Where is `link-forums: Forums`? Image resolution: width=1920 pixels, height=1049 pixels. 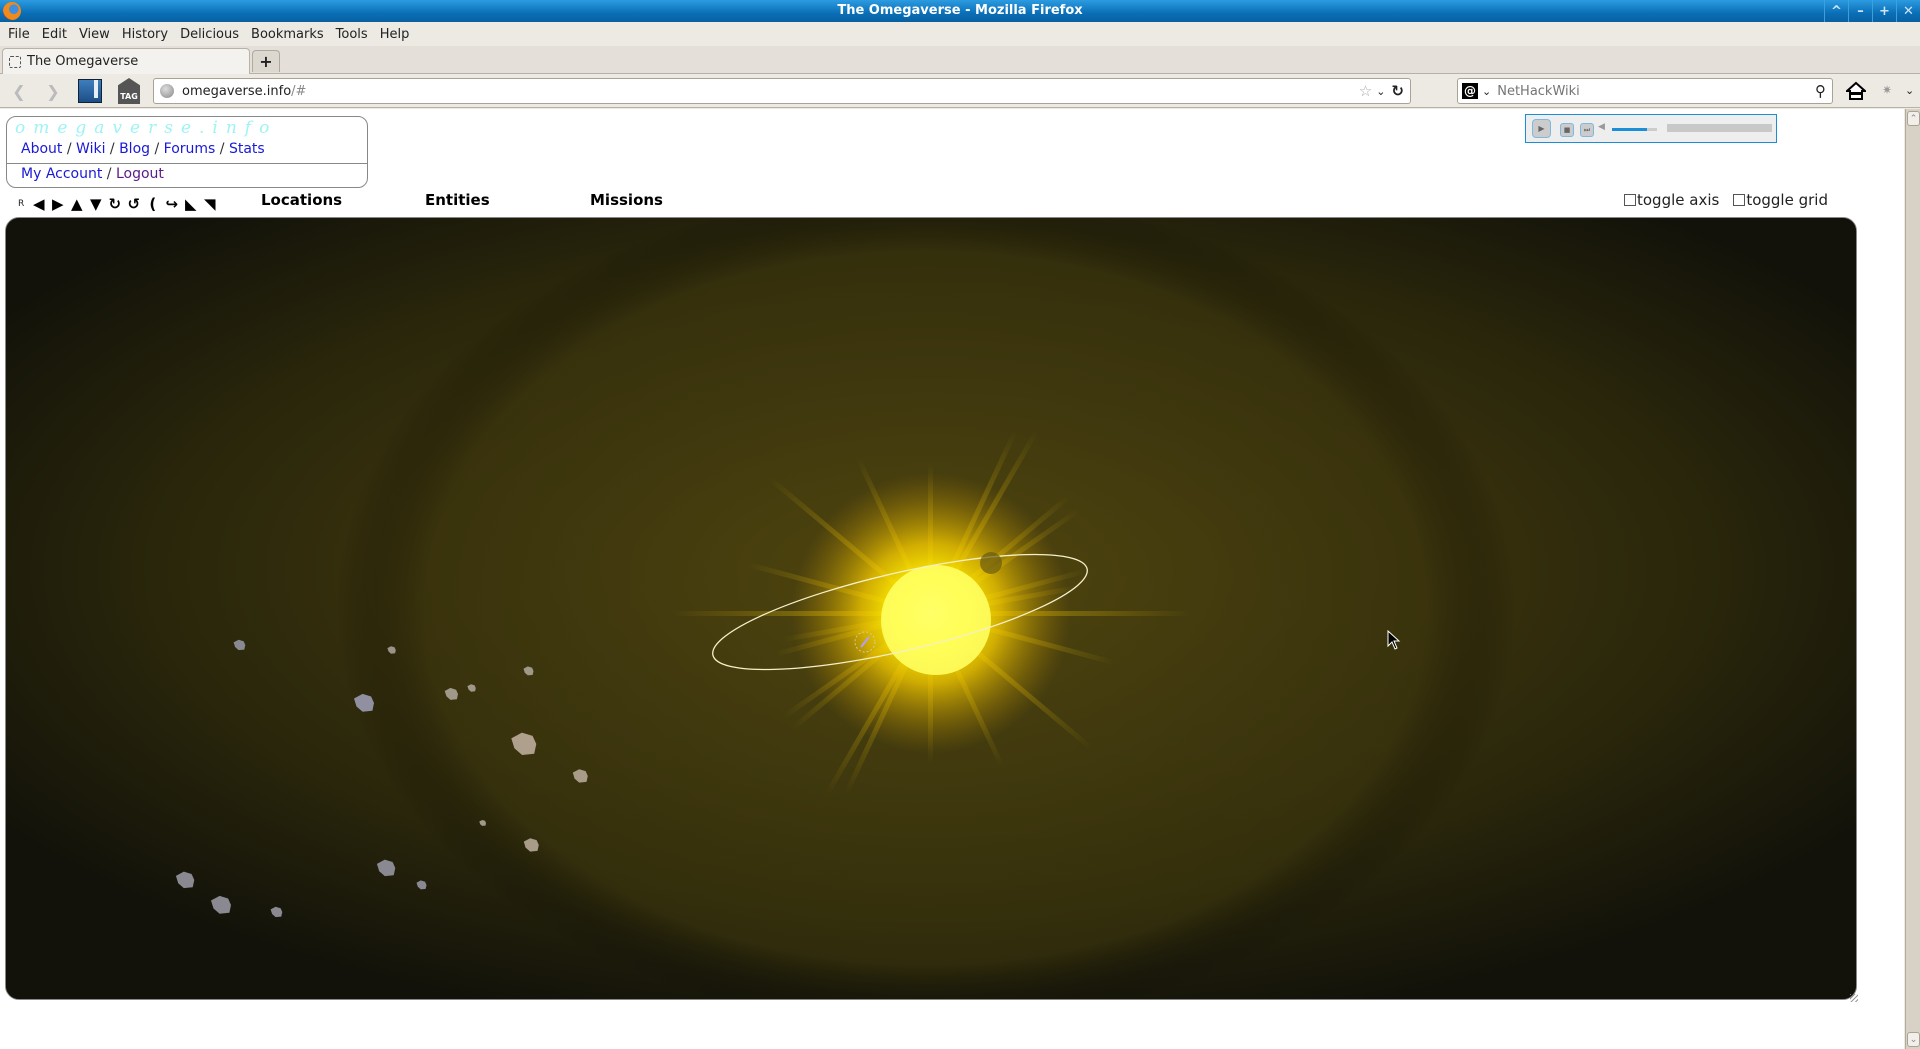
link-forums: Forums is located at coordinates (190, 149).